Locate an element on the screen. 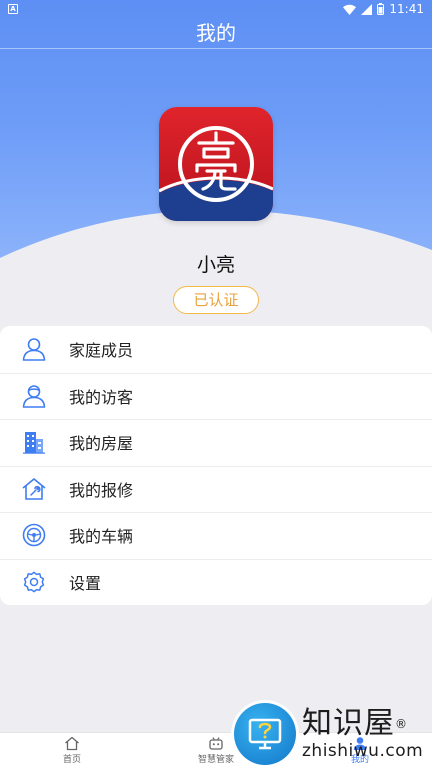 This screenshot has height=768, width=432. menu-item-label: 家庭成员 is located at coordinates (101, 351).